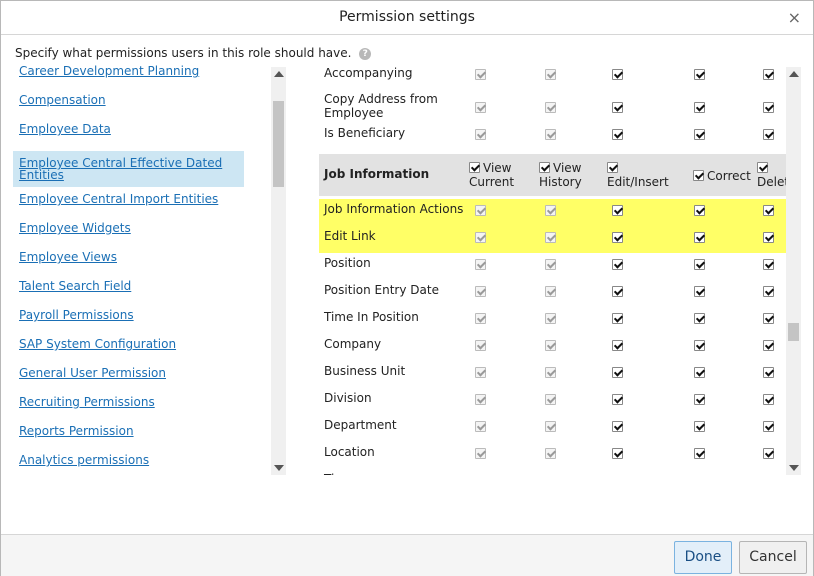 The image size is (814, 576). Describe the element at coordinates (371, 317) in the screenshot. I see `permission-label: Time In Position` at that location.